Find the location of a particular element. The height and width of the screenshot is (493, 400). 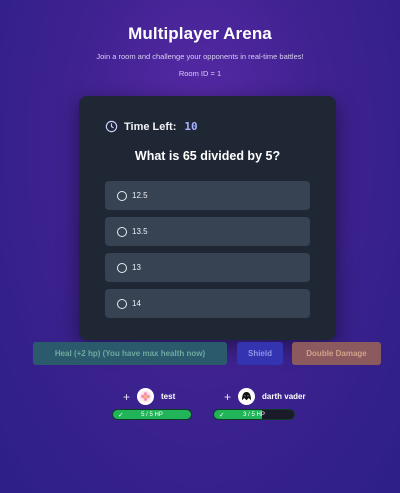

player-name: darth vader is located at coordinates (284, 396).